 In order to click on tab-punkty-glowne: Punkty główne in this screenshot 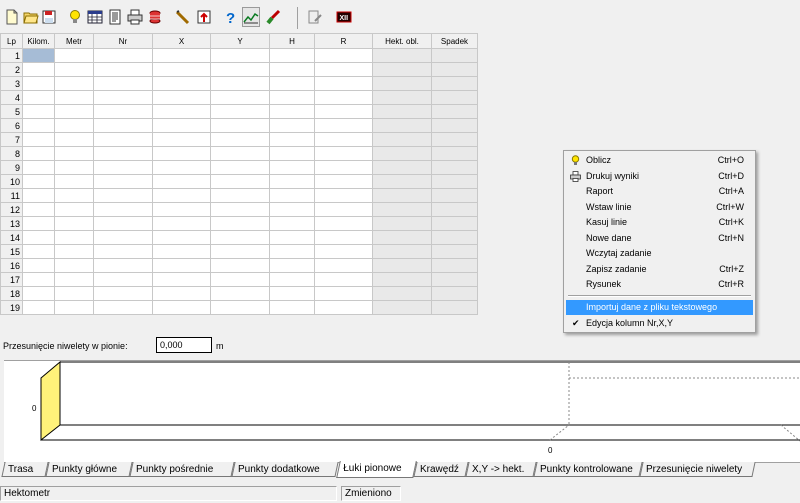, I will do `click(89, 469)`.